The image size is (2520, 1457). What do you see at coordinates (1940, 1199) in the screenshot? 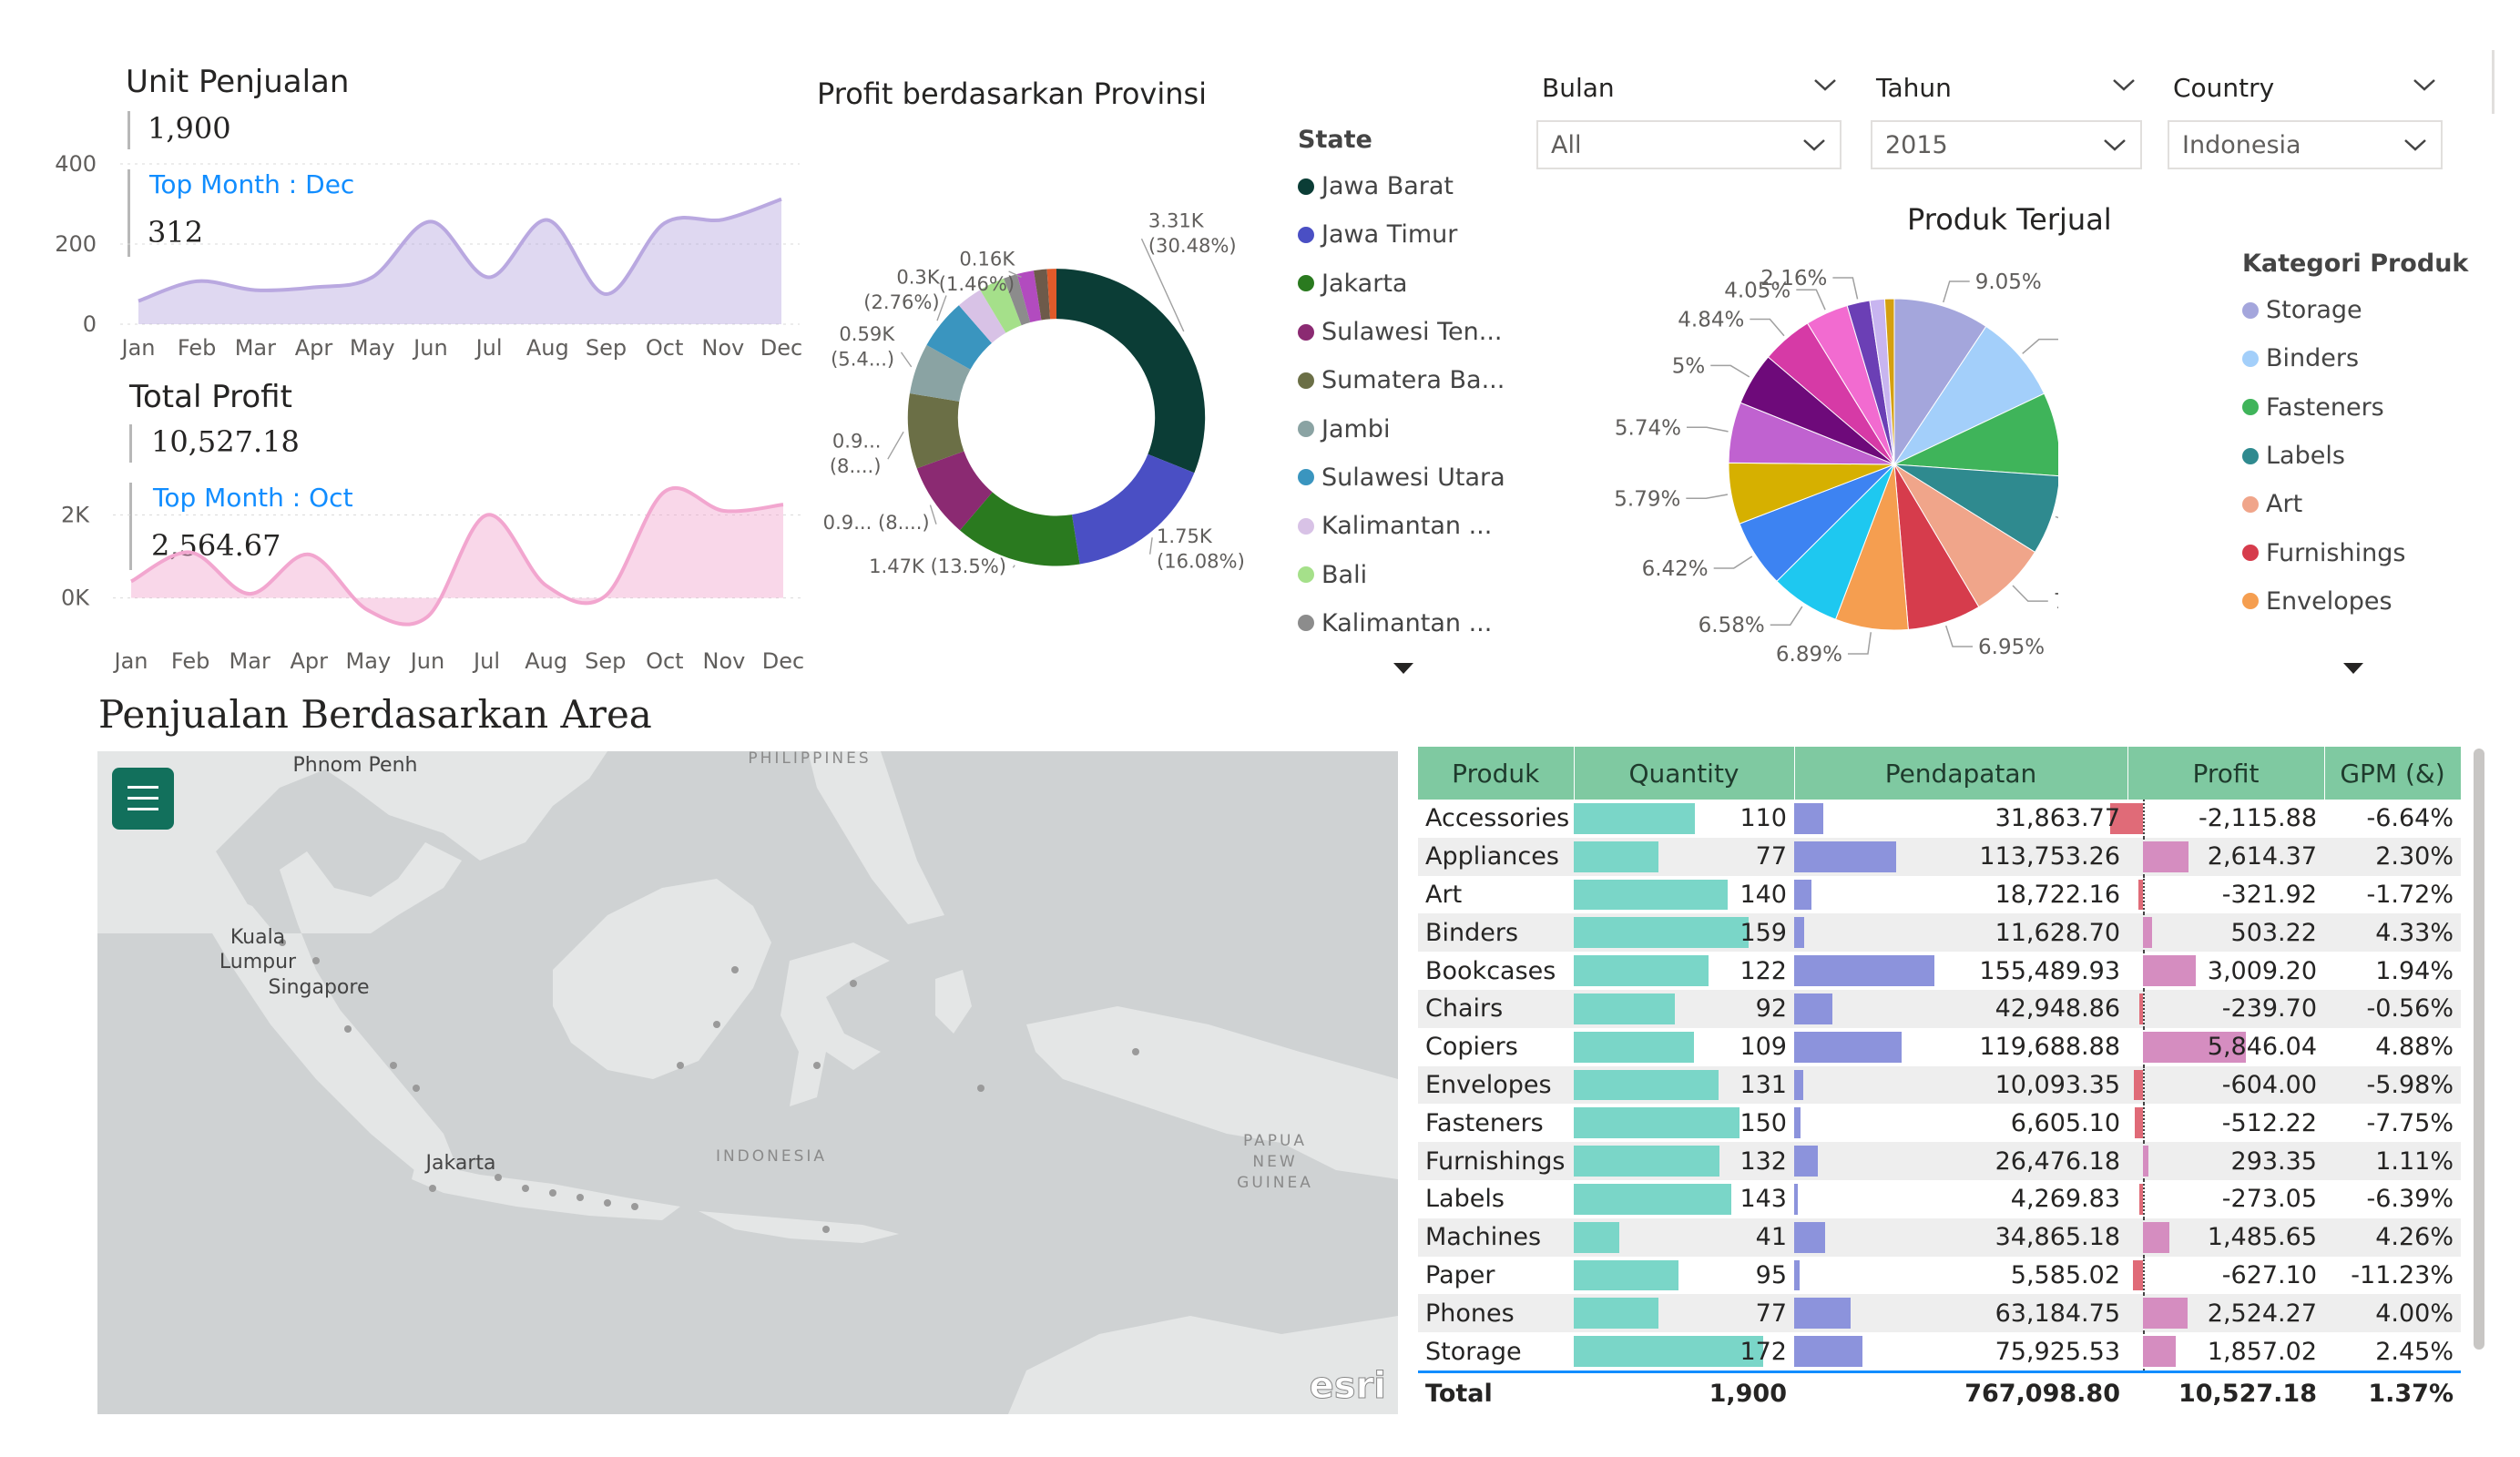
I see `table-row: Labels 143 4,269.83 -273.05 -6.39%` at bounding box center [1940, 1199].